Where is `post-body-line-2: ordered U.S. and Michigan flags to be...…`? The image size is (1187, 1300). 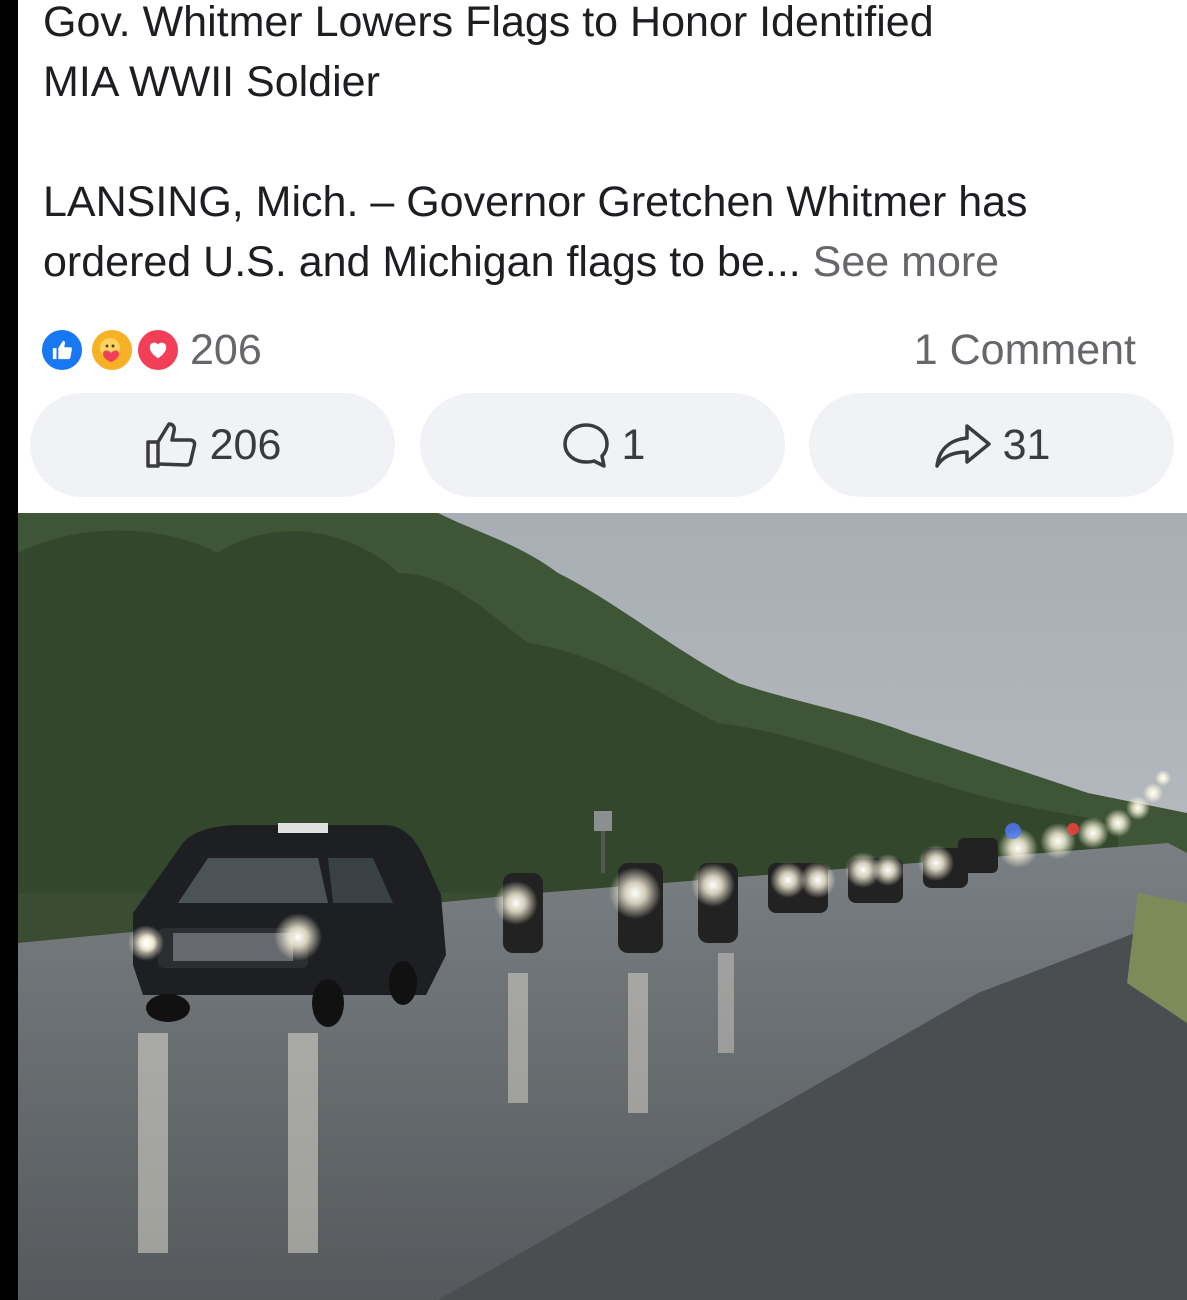
post-body-line-2: ordered U.S. and Michigan flags to be...… is located at coordinates (598, 262).